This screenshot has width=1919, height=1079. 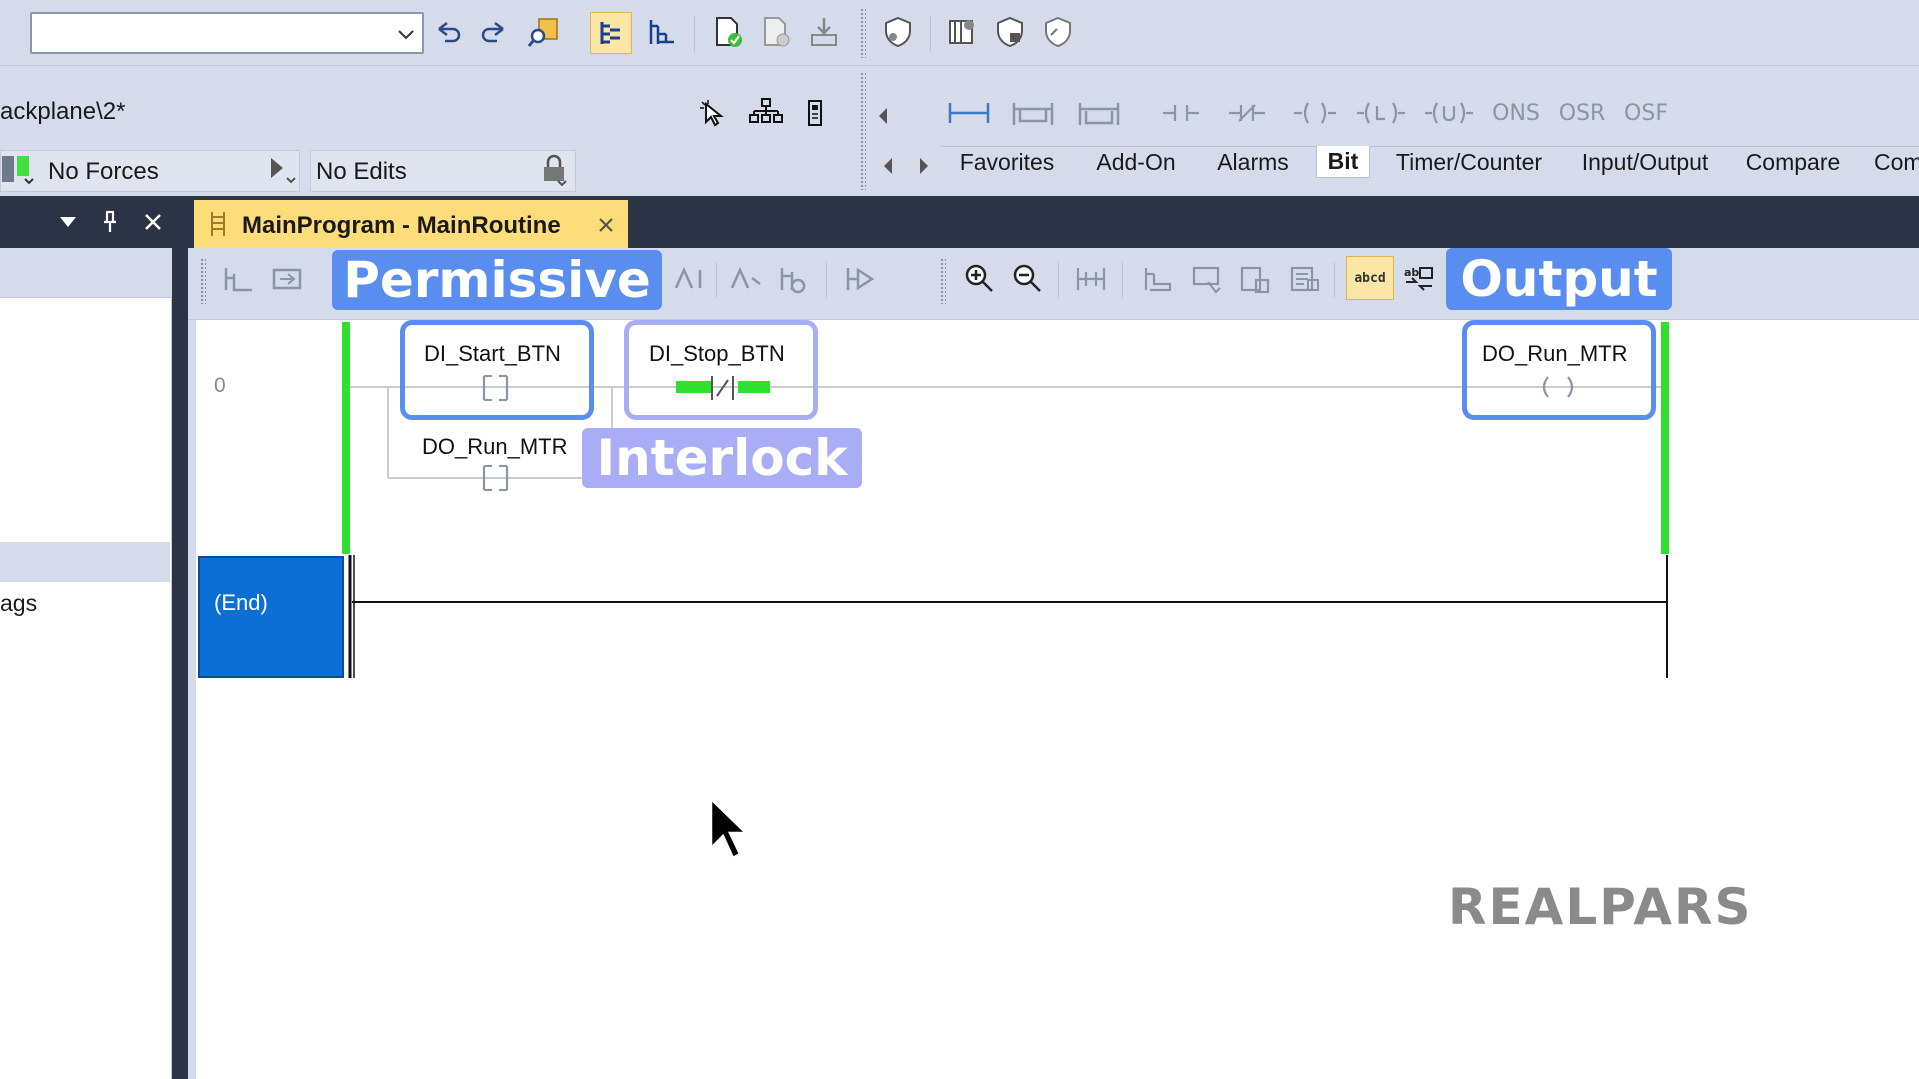 What do you see at coordinates (729, 831) in the screenshot?
I see `mouse-pointer-icon` at bounding box center [729, 831].